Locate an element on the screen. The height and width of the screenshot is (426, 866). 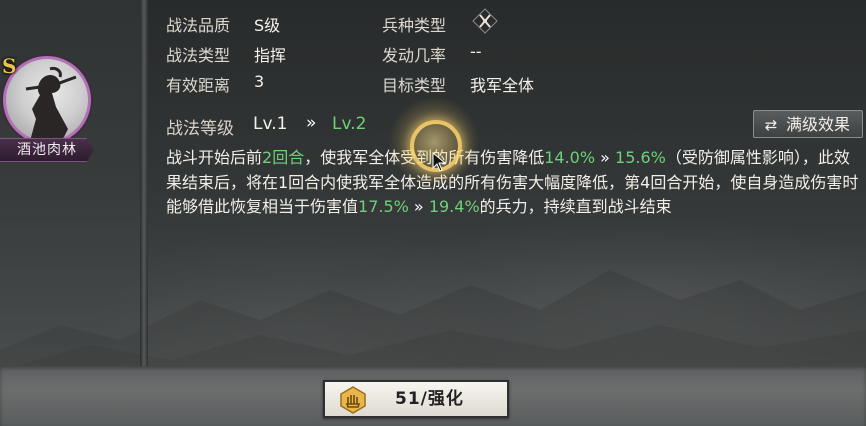
desc-value: 2回合 is located at coordinates (283, 157).